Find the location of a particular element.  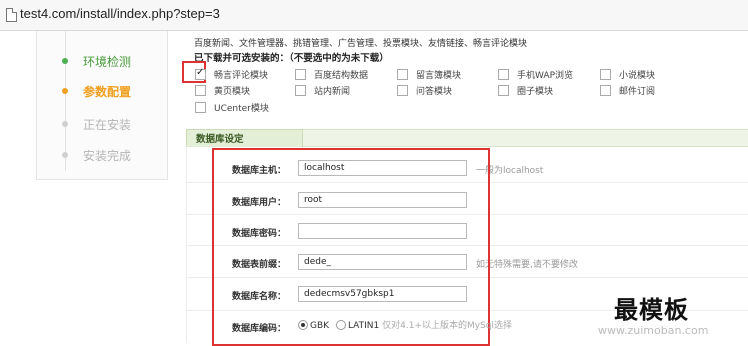

module-option-mail-subscribe: 邮件订阅 is located at coordinates (627, 91).